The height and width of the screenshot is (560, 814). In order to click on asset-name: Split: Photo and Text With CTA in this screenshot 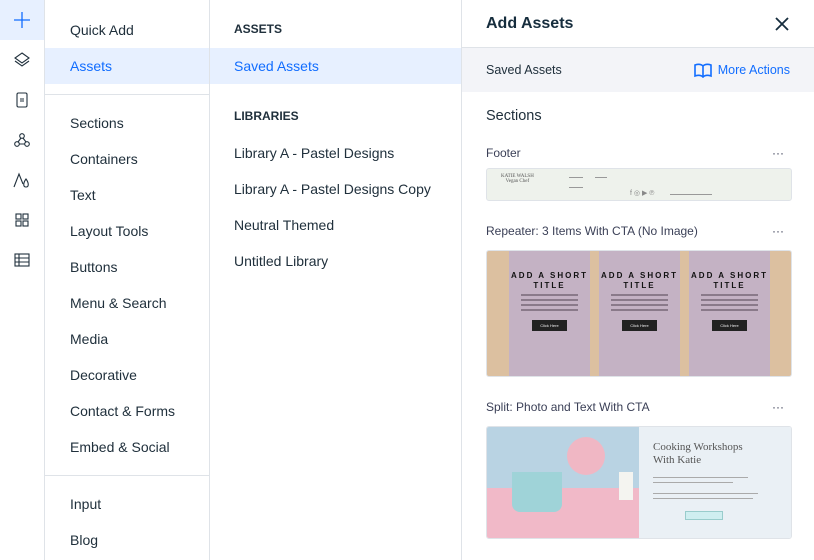, I will do `click(568, 407)`.